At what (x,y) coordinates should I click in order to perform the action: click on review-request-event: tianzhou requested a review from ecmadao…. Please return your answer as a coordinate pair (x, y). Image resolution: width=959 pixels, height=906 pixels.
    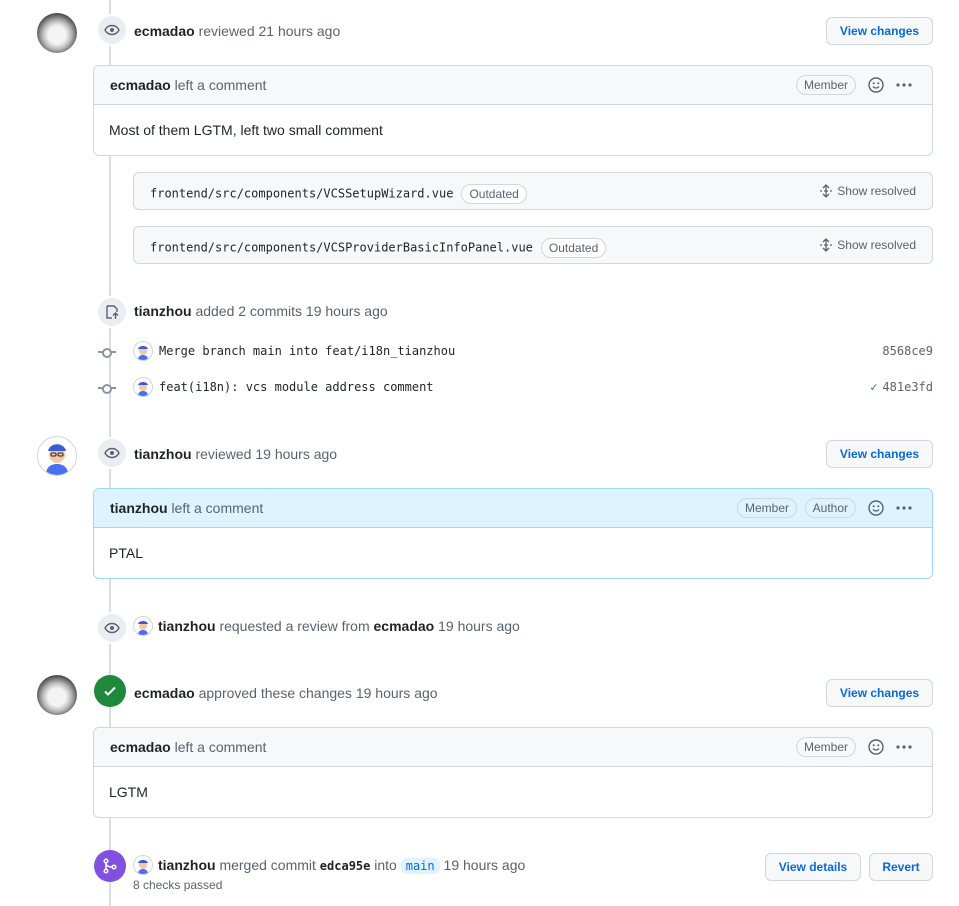
    Looking at the image, I should click on (339, 626).